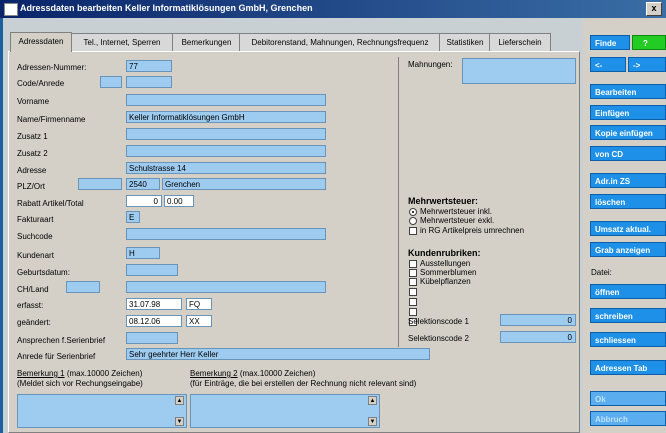 The height and width of the screenshot is (433, 666). What do you see at coordinates (154, 304) in the screenshot?
I see `erfasst-date-field: 31.07.98` at bounding box center [154, 304].